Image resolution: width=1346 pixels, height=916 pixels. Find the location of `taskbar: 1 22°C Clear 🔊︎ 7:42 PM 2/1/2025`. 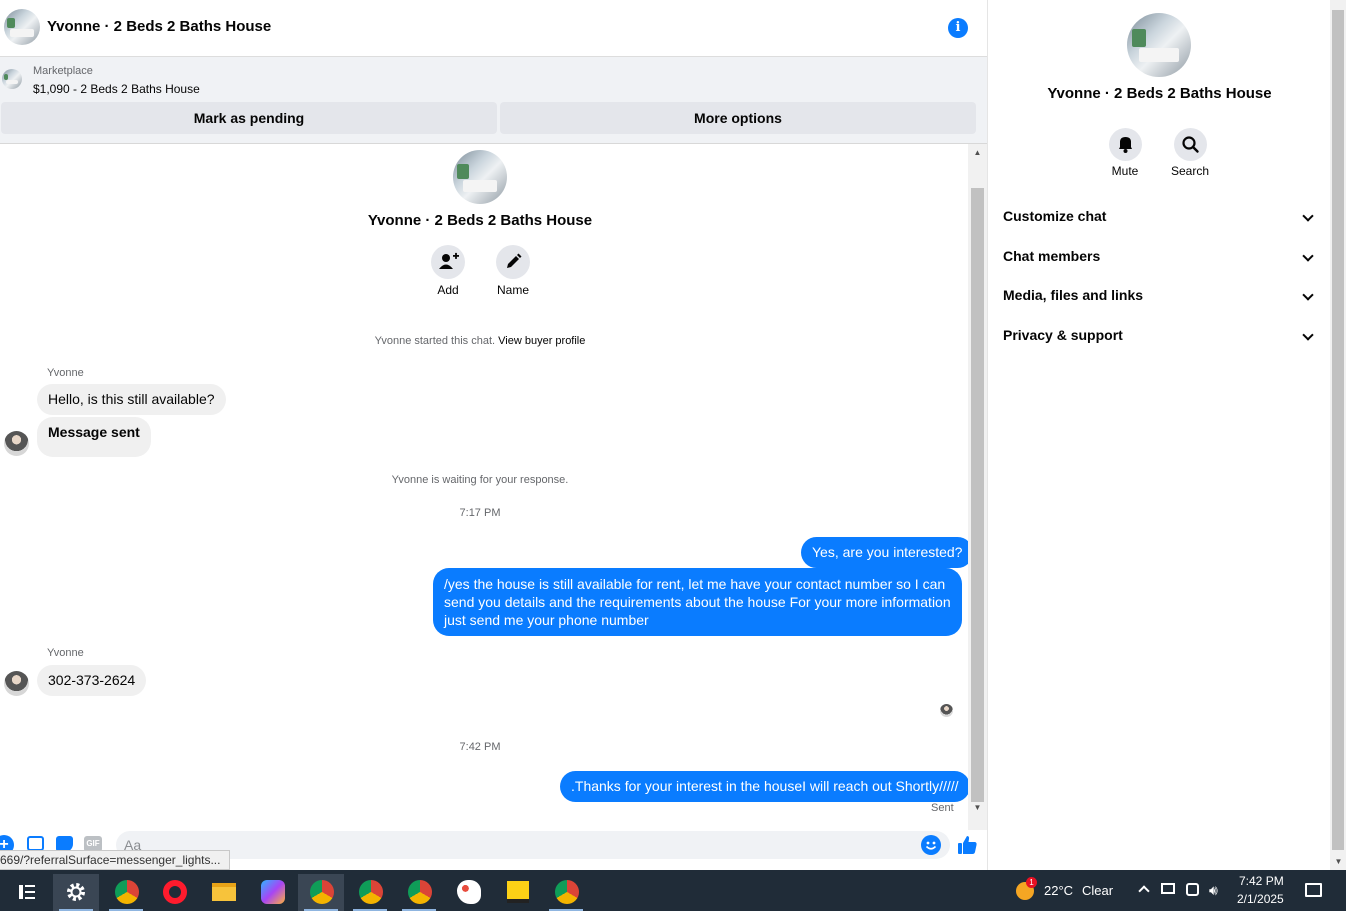

taskbar: 1 22°C Clear 🔊︎ 7:42 PM 2/1/2025 is located at coordinates (673, 890).